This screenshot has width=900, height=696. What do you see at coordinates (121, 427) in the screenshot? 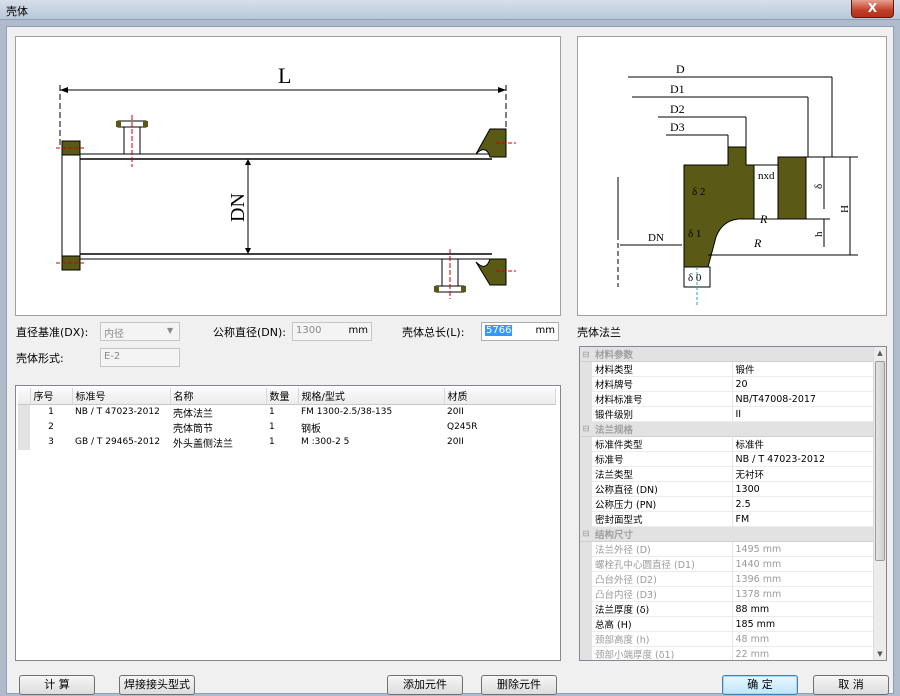
I see `cell-standard` at bounding box center [121, 427].